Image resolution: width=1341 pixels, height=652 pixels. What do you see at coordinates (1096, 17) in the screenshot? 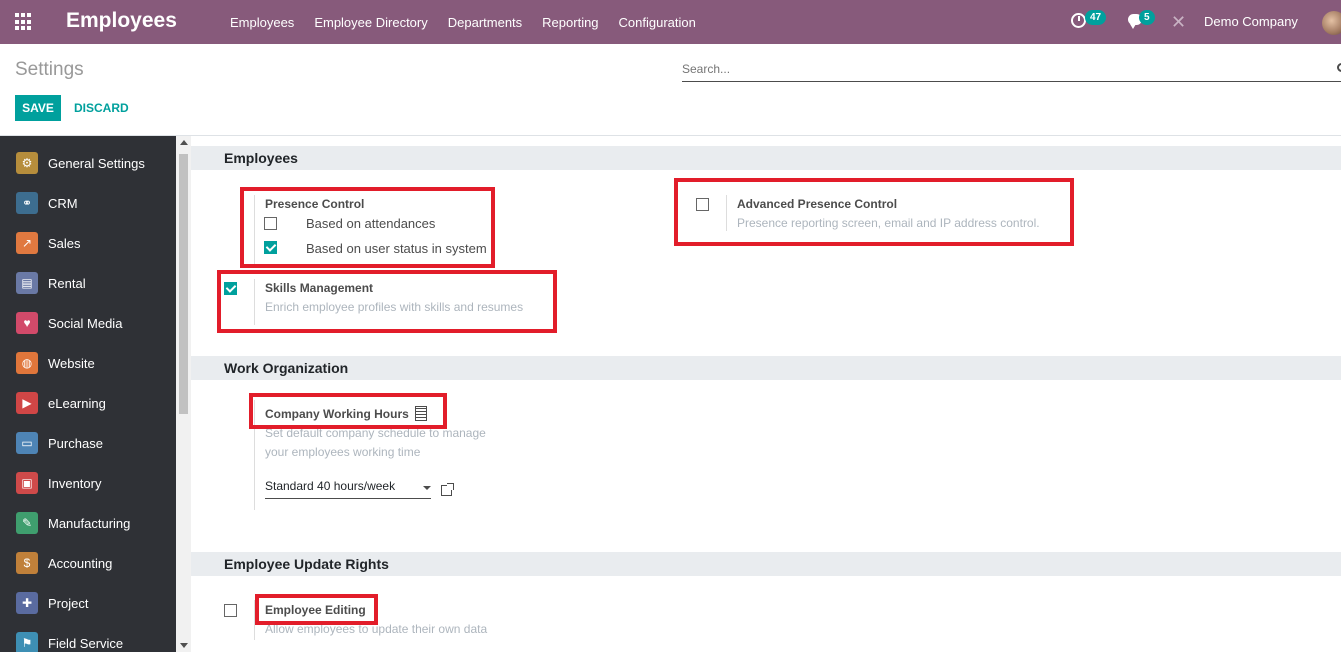
I see `activity-count-badge: 47` at bounding box center [1096, 17].